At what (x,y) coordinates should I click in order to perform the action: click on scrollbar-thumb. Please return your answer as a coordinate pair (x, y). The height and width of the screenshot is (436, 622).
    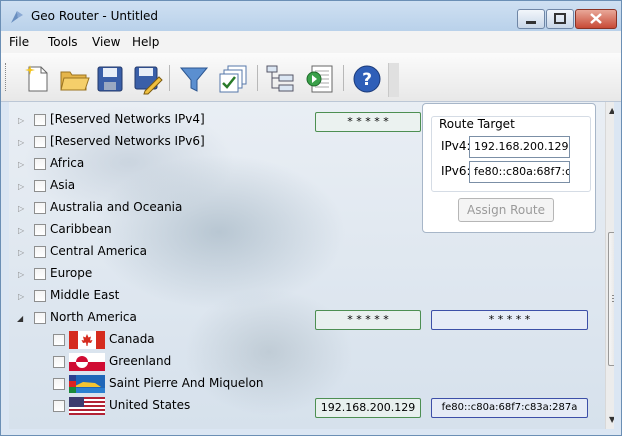
    Looking at the image, I should click on (611, 299).